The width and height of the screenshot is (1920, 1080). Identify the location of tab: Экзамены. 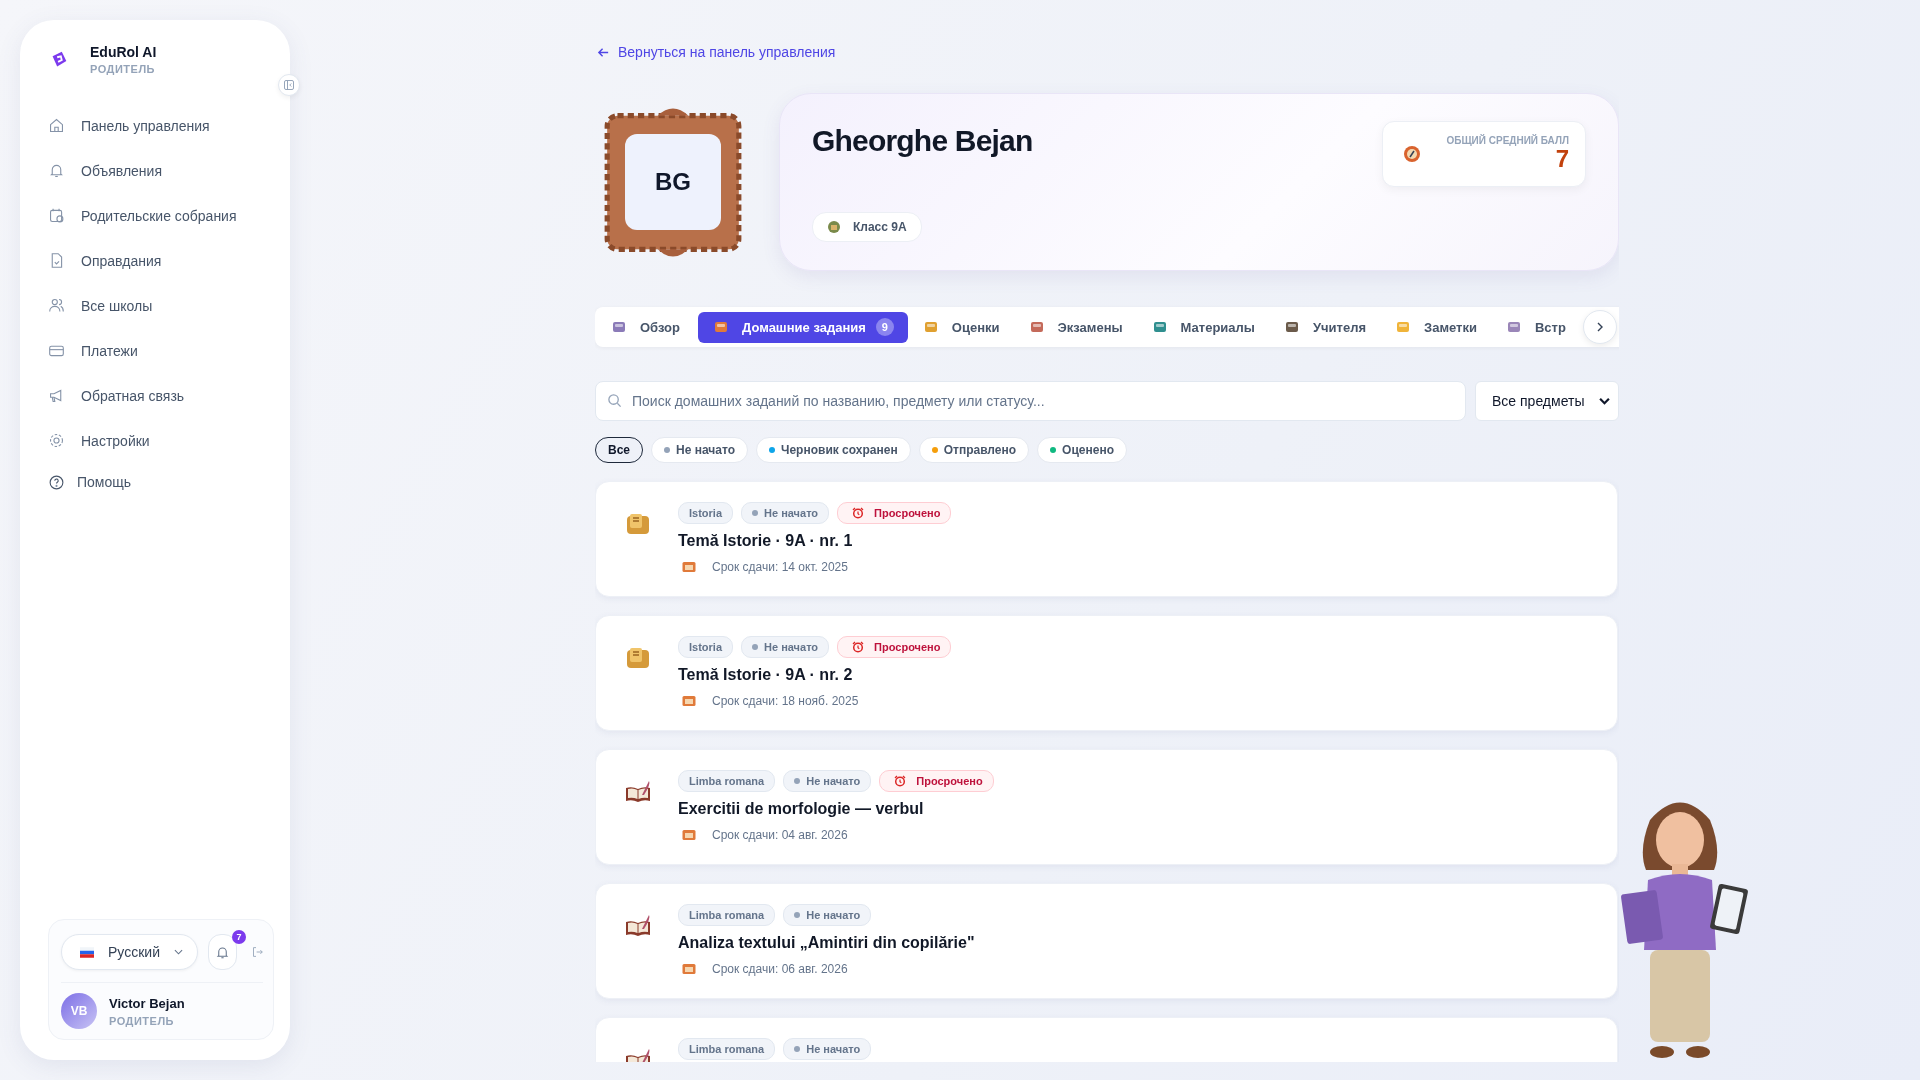
(1077, 327).